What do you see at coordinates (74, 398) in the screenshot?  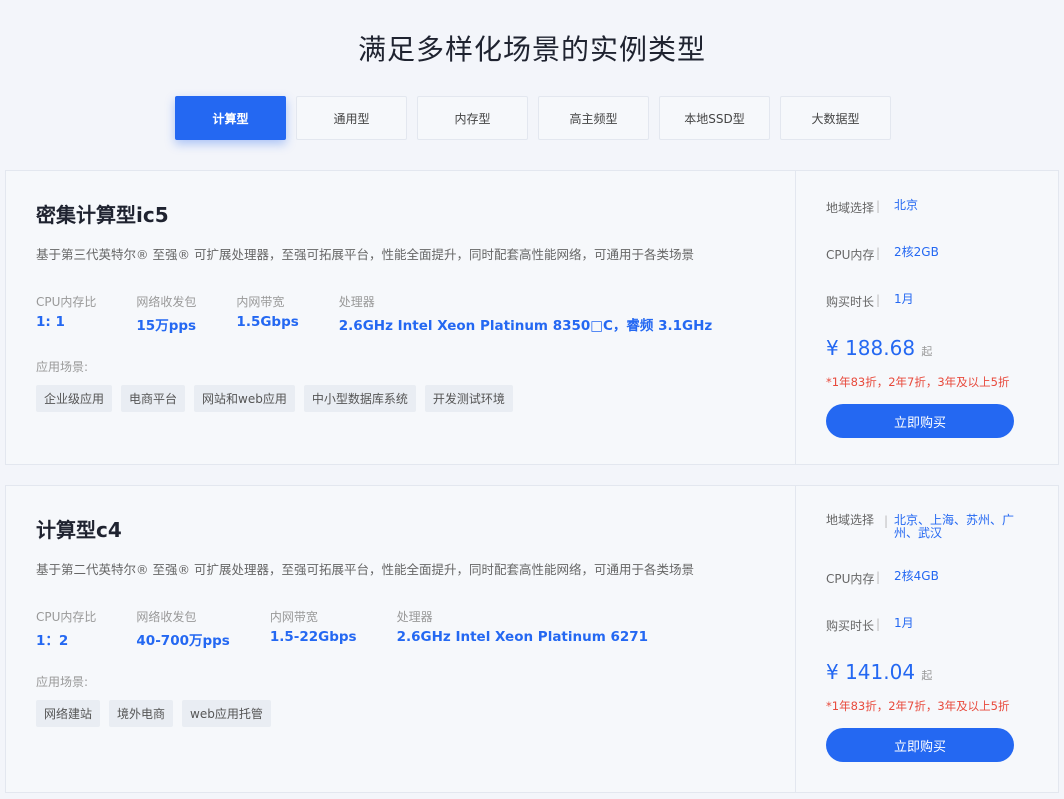 I see `scene-tag: 企业级应用` at bounding box center [74, 398].